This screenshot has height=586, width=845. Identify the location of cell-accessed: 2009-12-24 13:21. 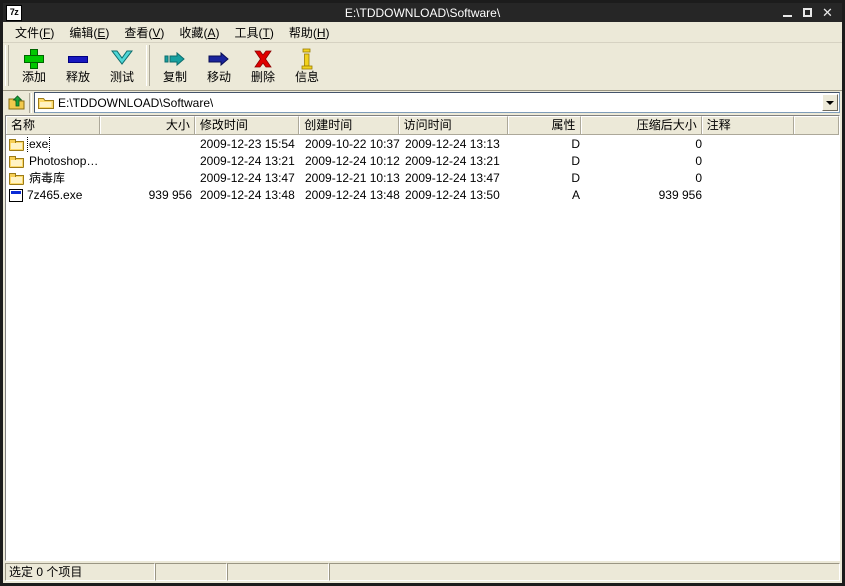
(452, 161).